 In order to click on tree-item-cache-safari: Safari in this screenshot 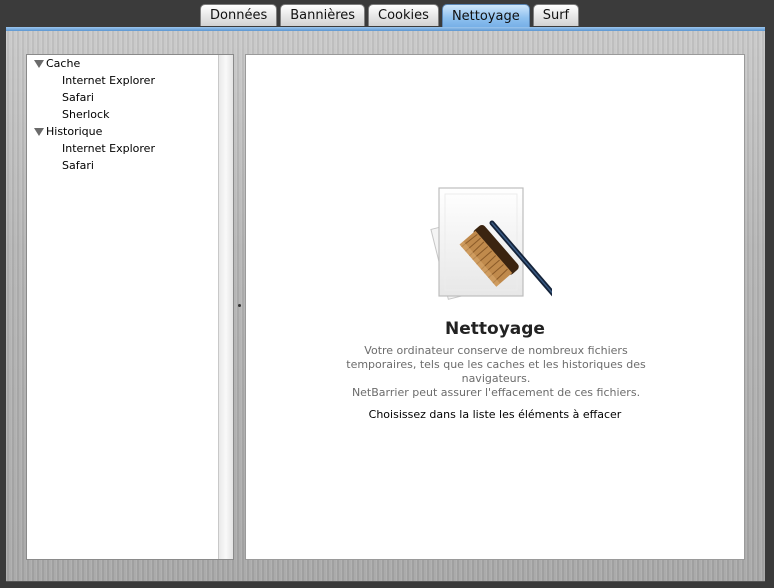, I will do `click(123, 97)`.